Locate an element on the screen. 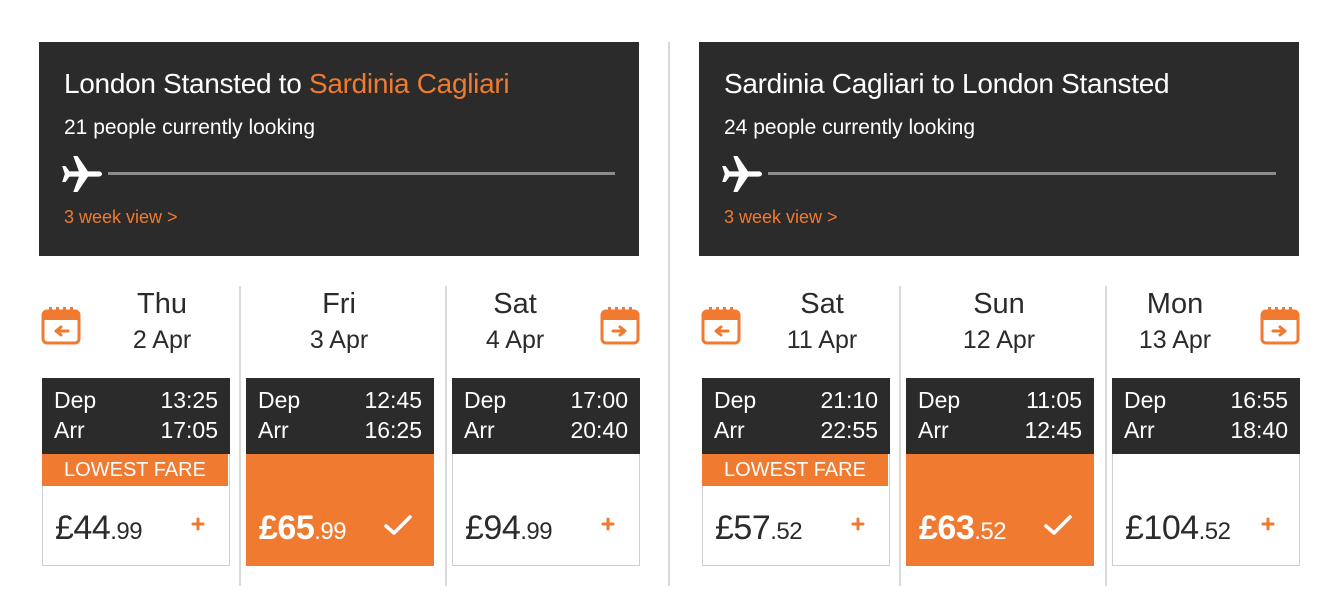 This screenshot has height=606, width=1328. flight-times: Dep 16:55 Arr 18:40 is located at coordinates (1206, 416).